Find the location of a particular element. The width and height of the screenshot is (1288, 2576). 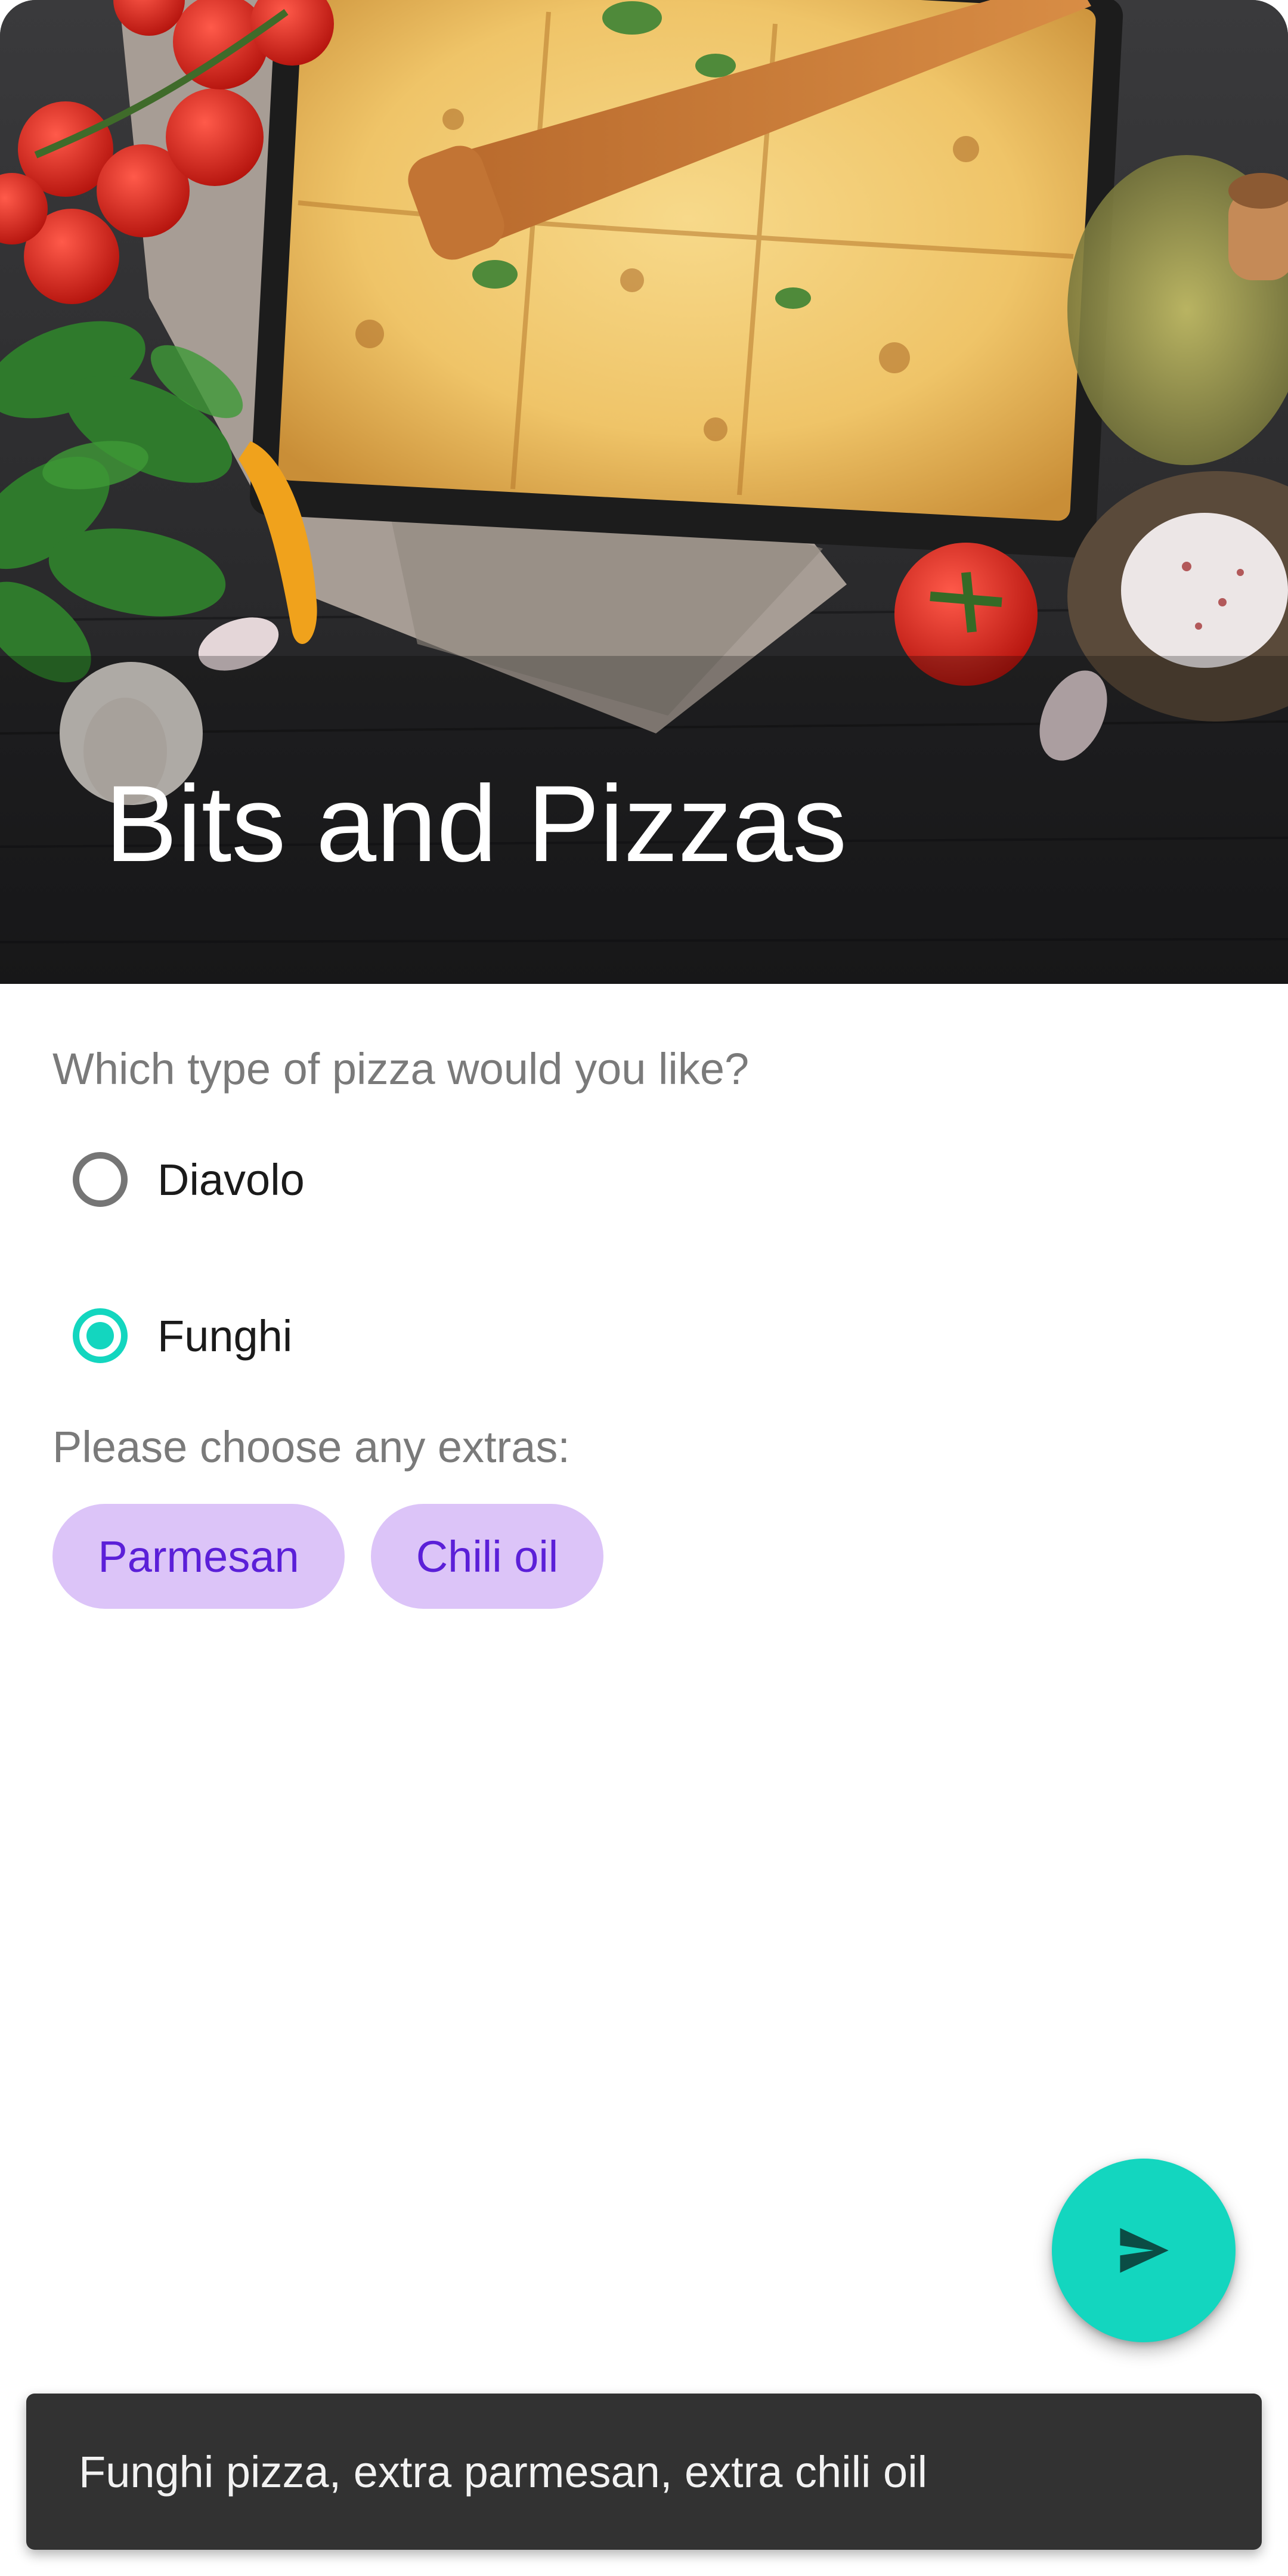

radio-button-diavolo is located at coordinates (100, 1180).